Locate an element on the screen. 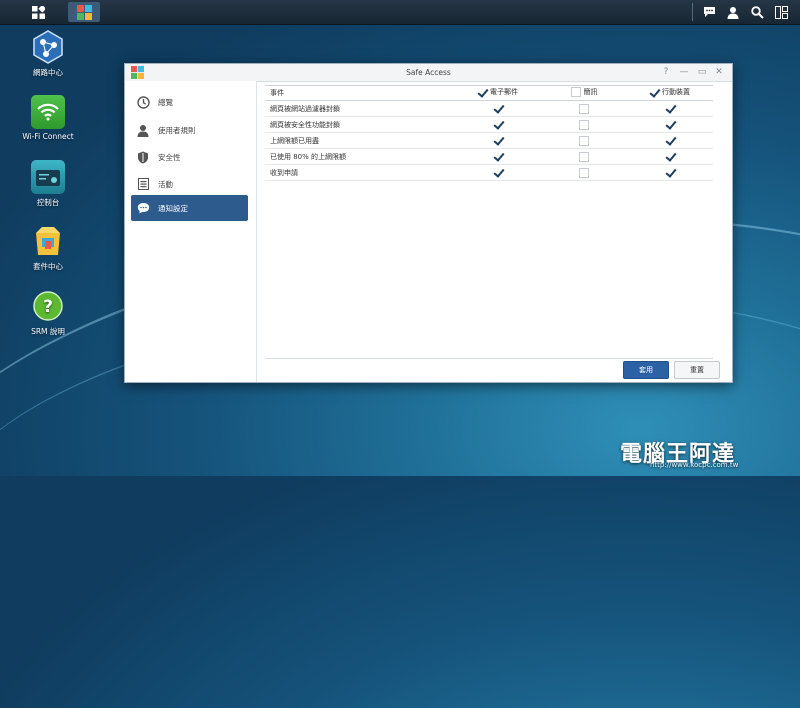 Image resolution: width=800 pixels, height=708 pixels. desktop-item-label: 套件中心 is located at coordinates (48, 266).